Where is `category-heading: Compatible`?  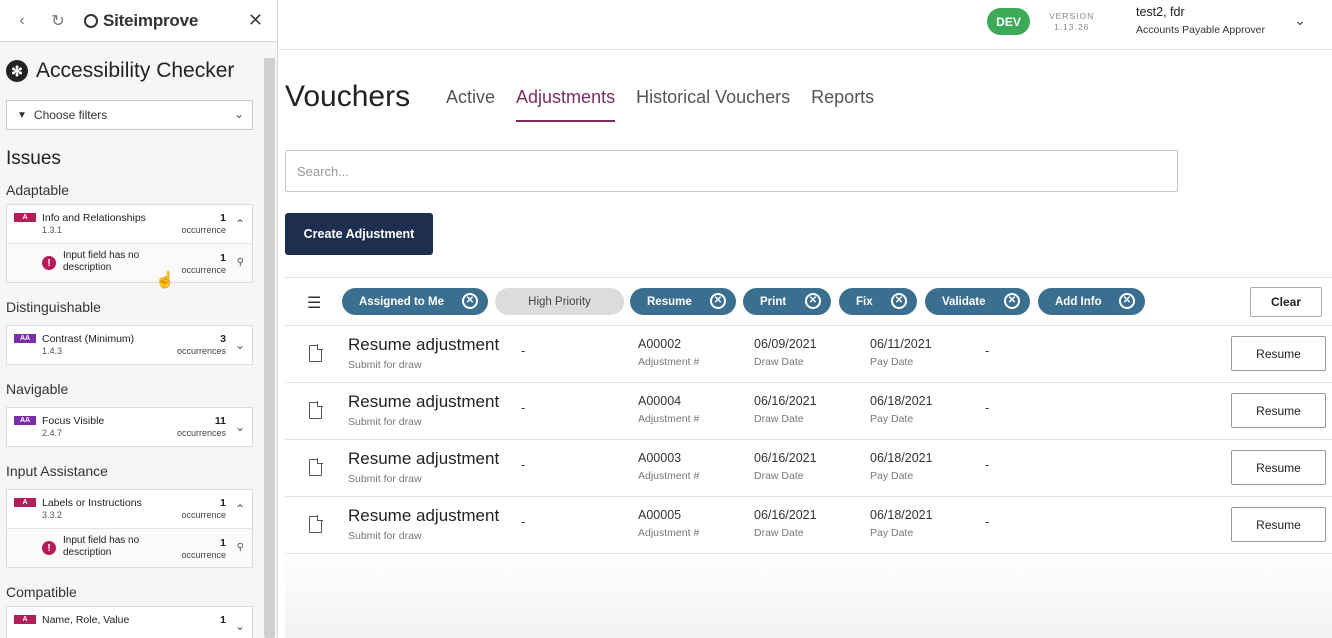
category-heading: Compatible is located at coordinates (41, 592).